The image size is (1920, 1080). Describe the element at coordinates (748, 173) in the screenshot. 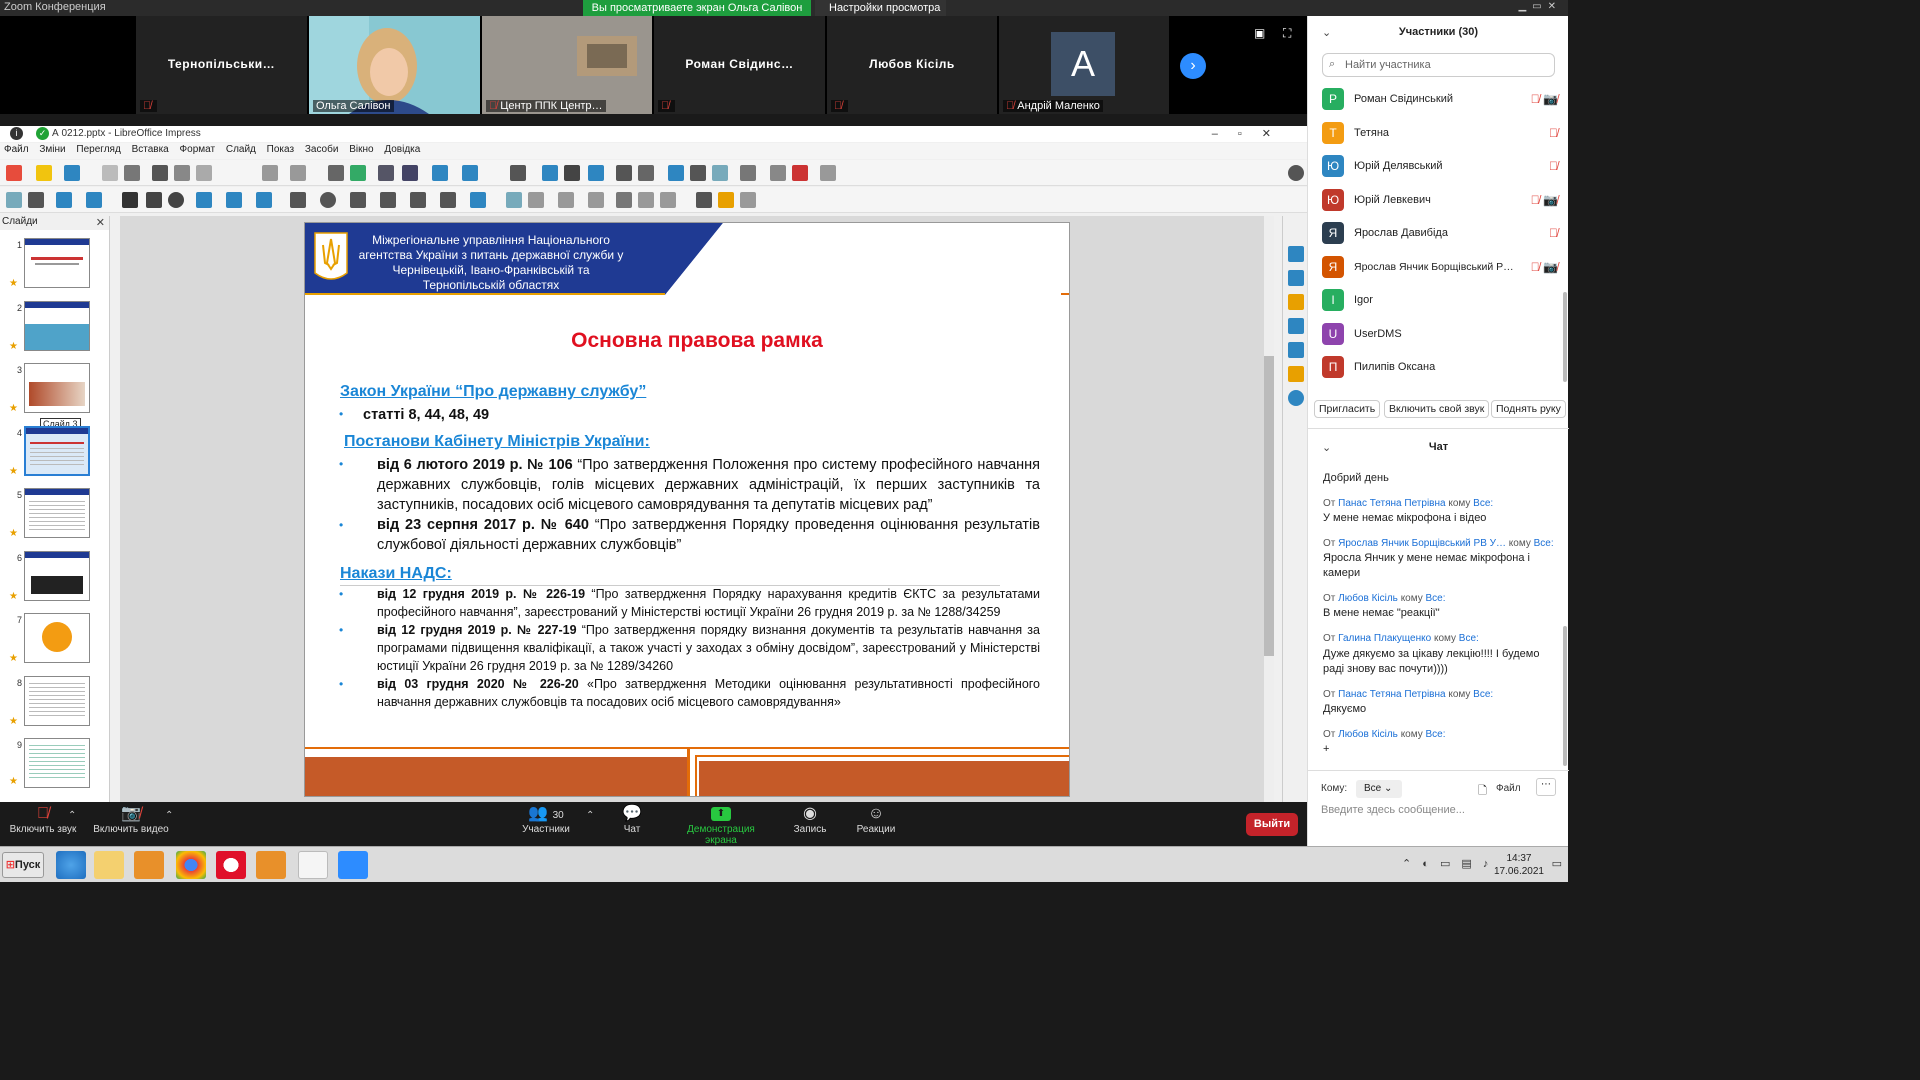

I see `slide-layout-icon` at that location.